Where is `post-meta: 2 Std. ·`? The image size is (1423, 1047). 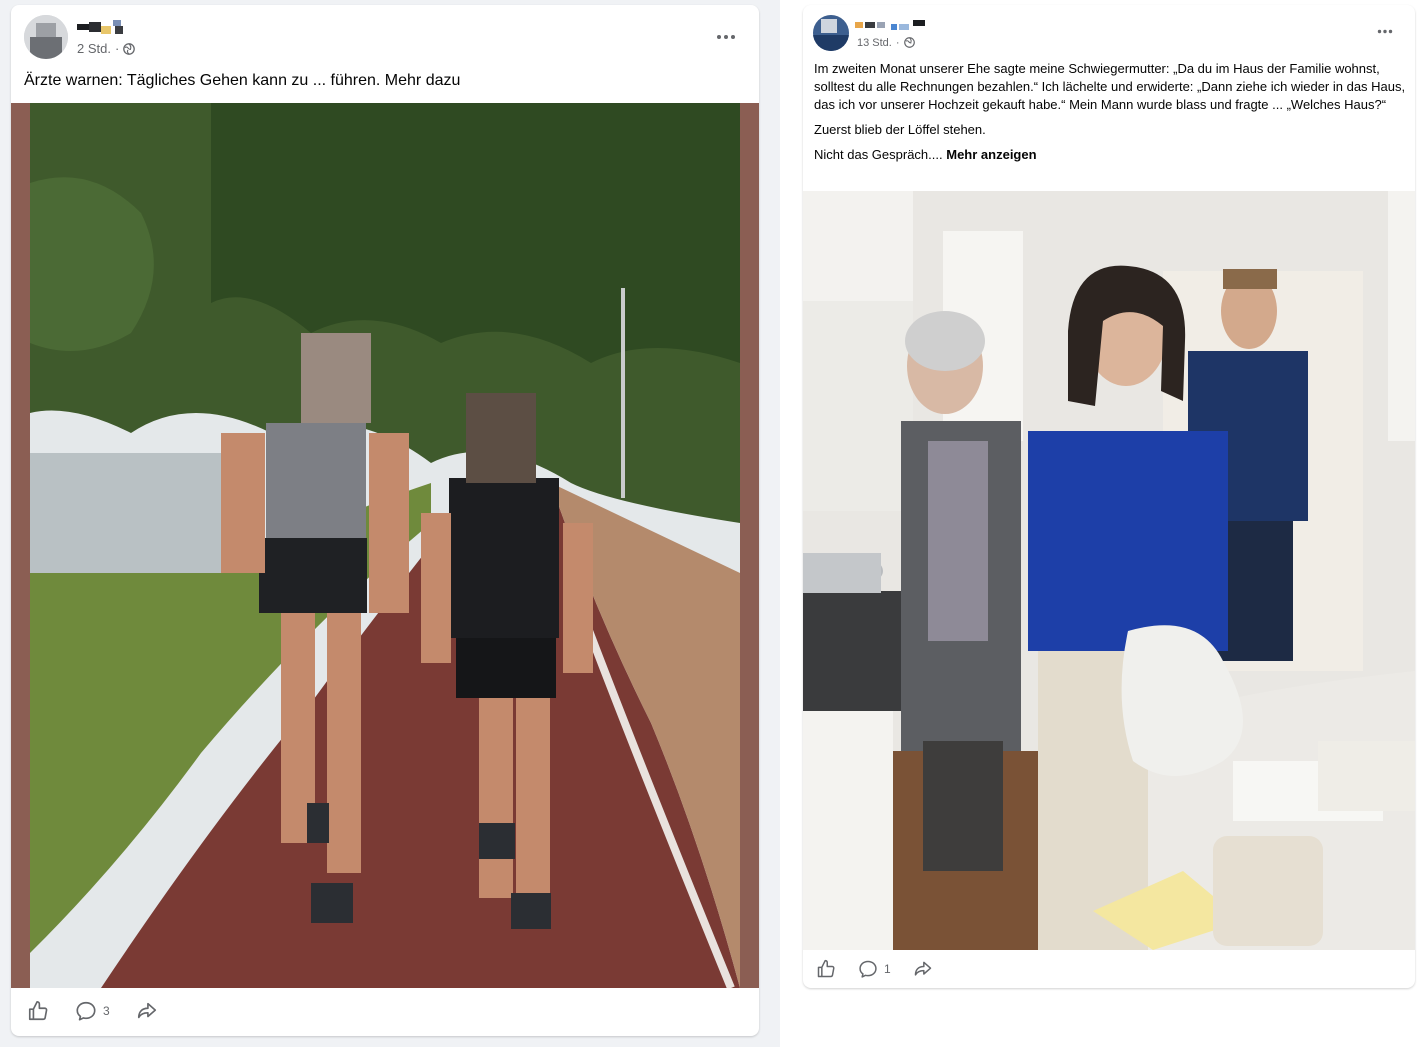
post-meta: 2 Std. · is located at coordinates (106, 48).